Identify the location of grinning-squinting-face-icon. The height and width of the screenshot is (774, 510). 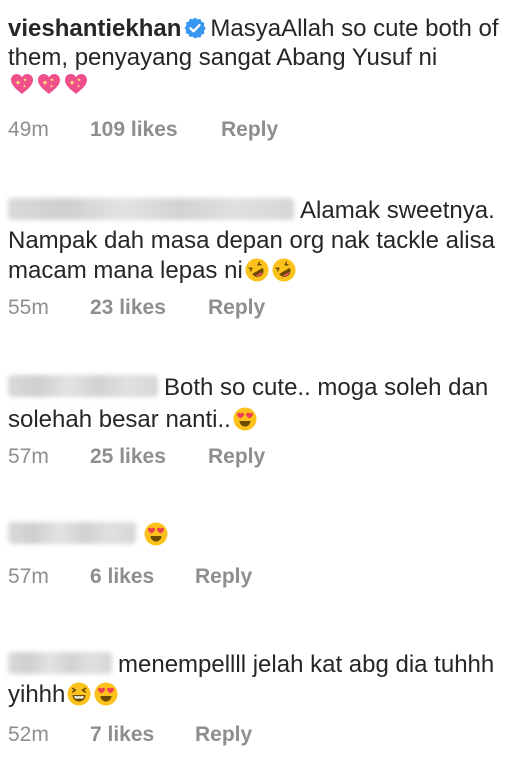
(79, 694).